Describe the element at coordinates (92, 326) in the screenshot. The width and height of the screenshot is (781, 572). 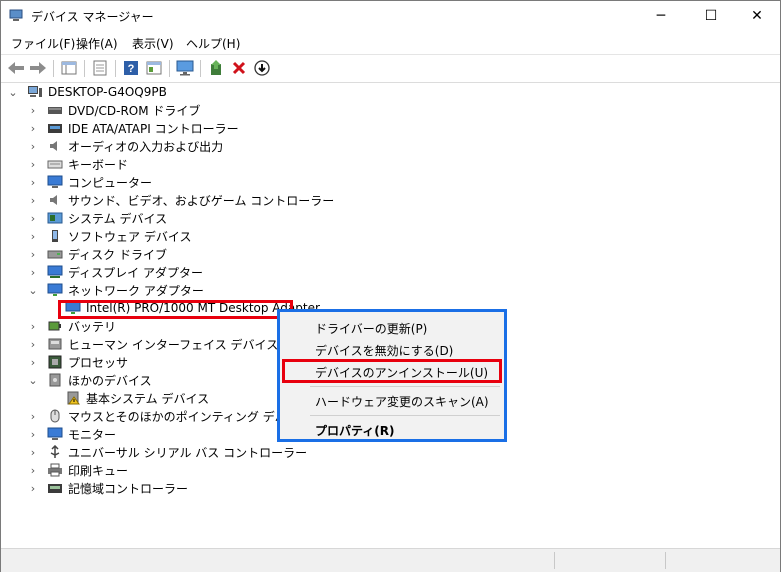
I see `tree-item-label: バッテリ` at that location.